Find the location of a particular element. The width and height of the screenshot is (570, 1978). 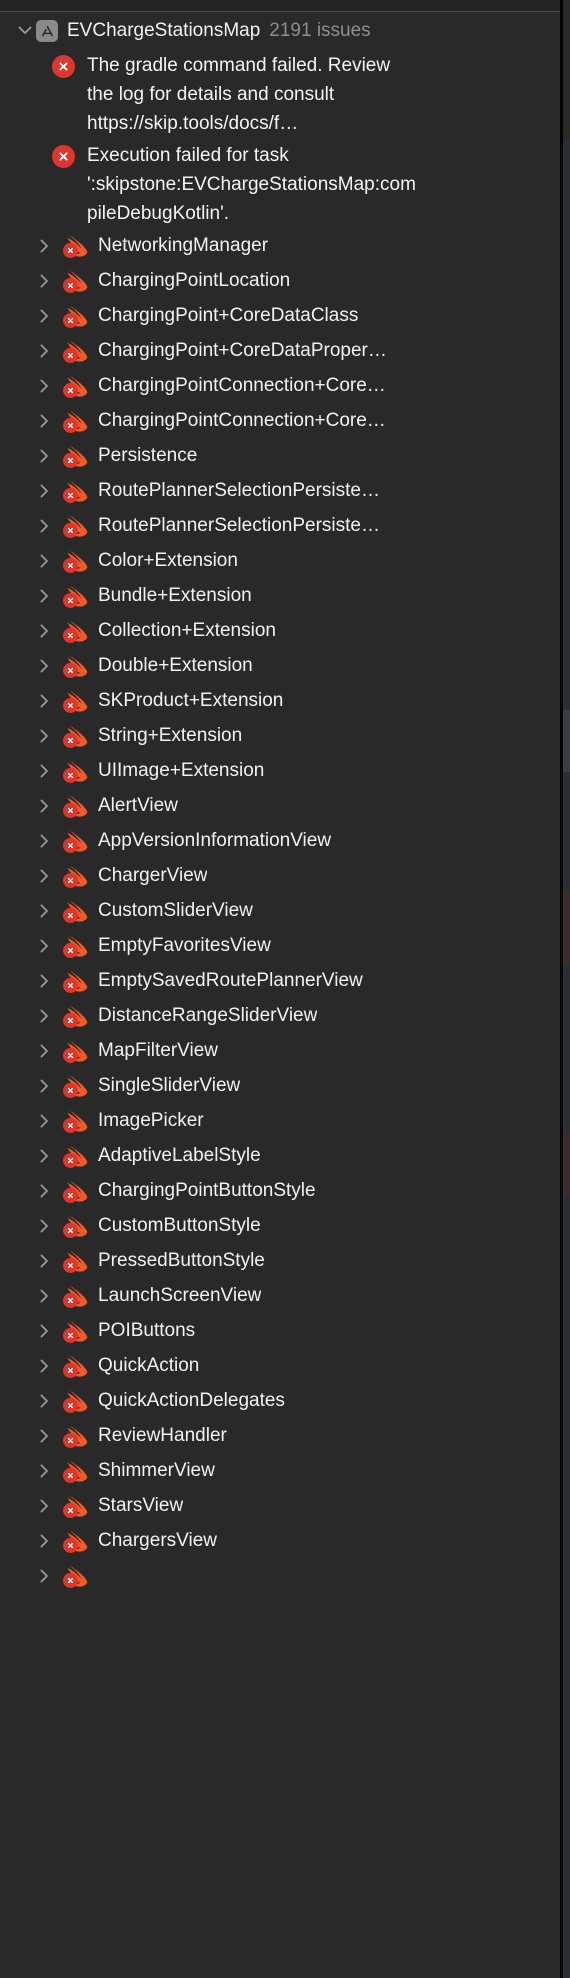

file-row is located at coordinates (280, 1575).